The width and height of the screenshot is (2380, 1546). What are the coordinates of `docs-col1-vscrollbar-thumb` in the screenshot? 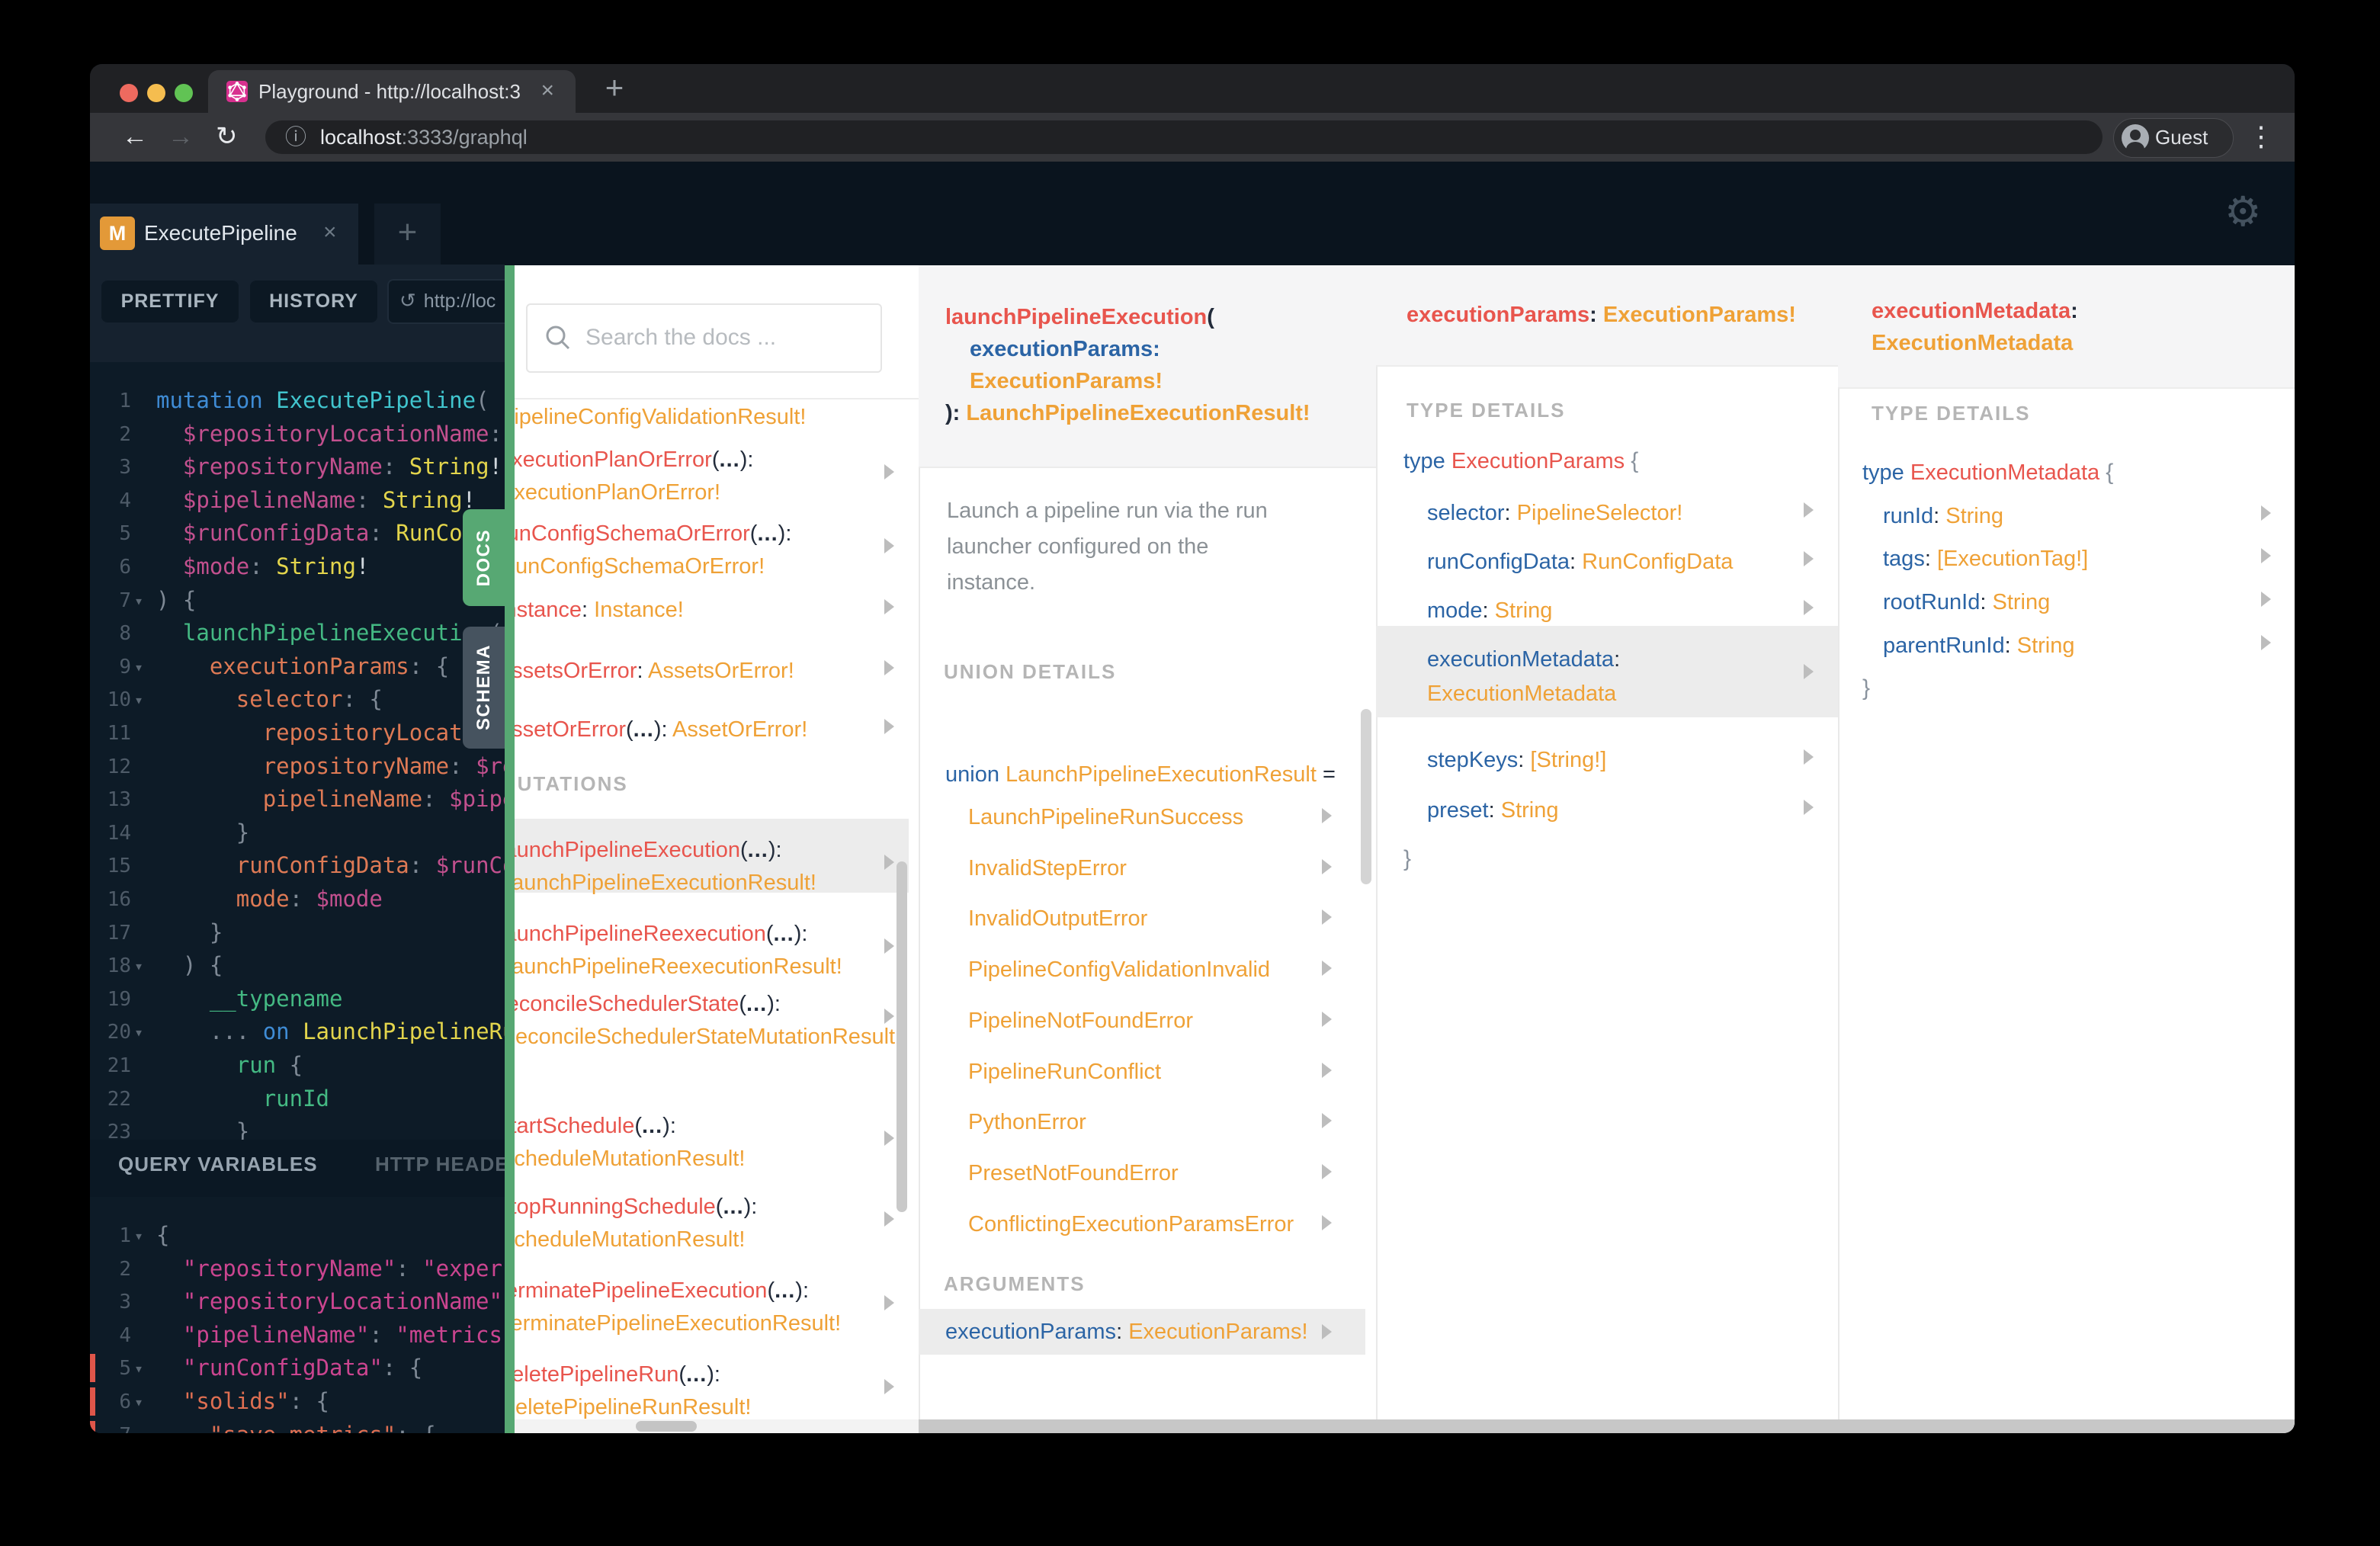 It's located at (902, 1036).